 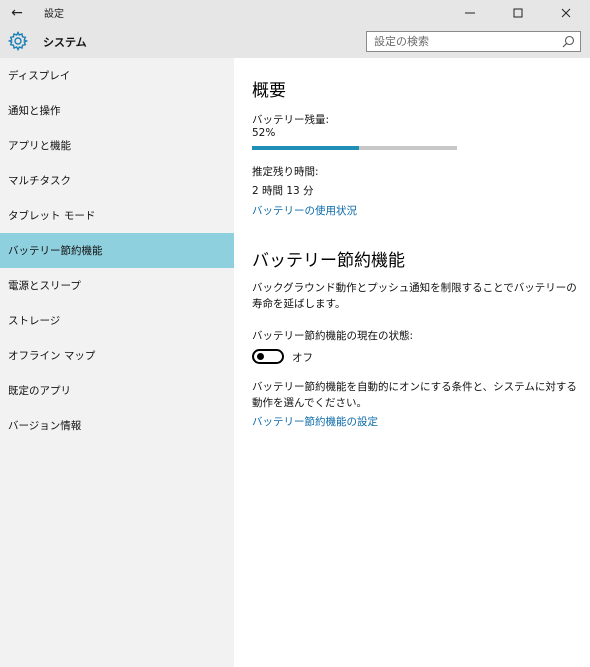 I want to click on maximize-button, so click(x=518, y=12).